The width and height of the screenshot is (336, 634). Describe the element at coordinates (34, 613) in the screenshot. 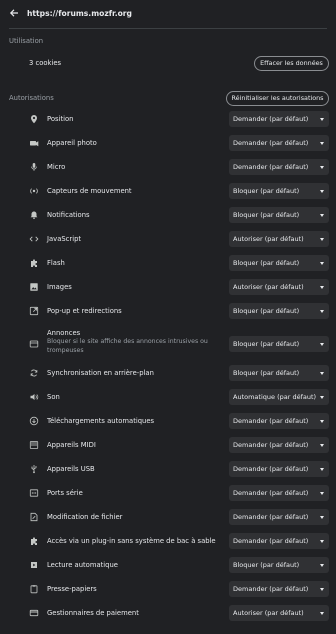

I see `payment-card-icon` at that location.